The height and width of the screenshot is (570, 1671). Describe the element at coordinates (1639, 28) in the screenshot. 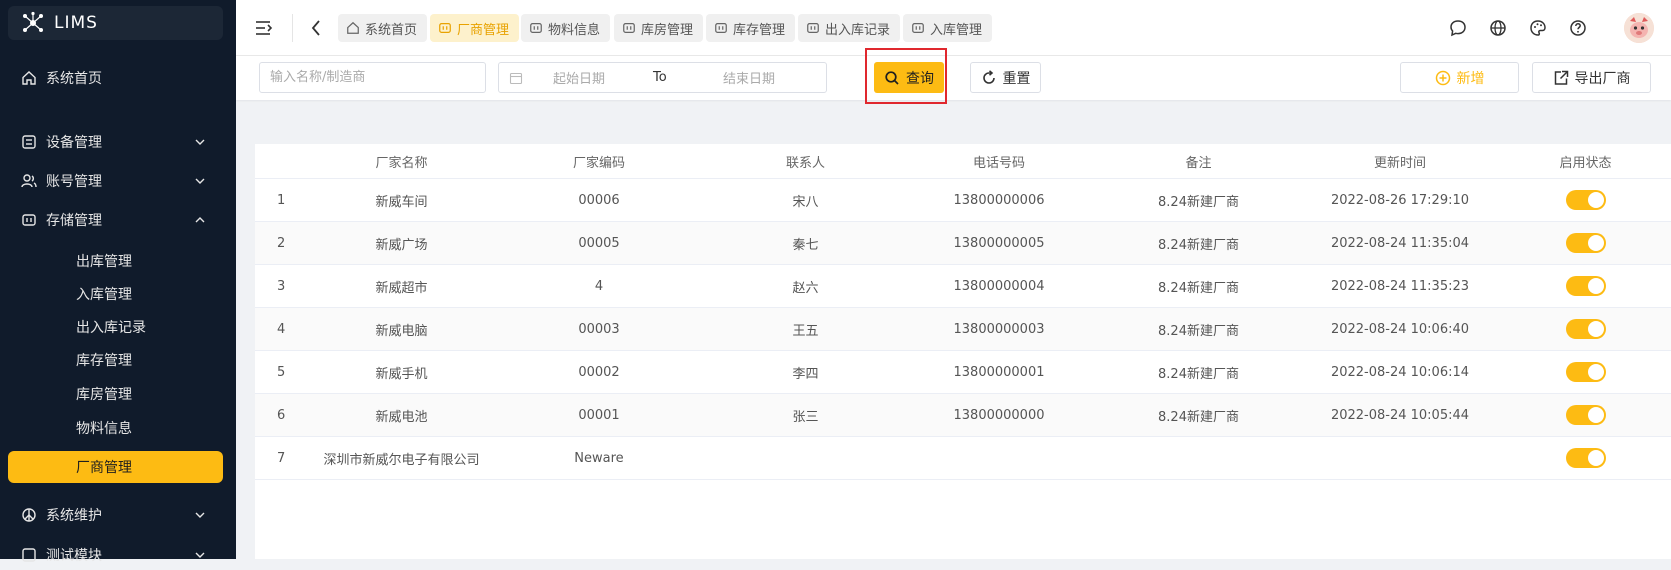

I see `avatar` at that location.